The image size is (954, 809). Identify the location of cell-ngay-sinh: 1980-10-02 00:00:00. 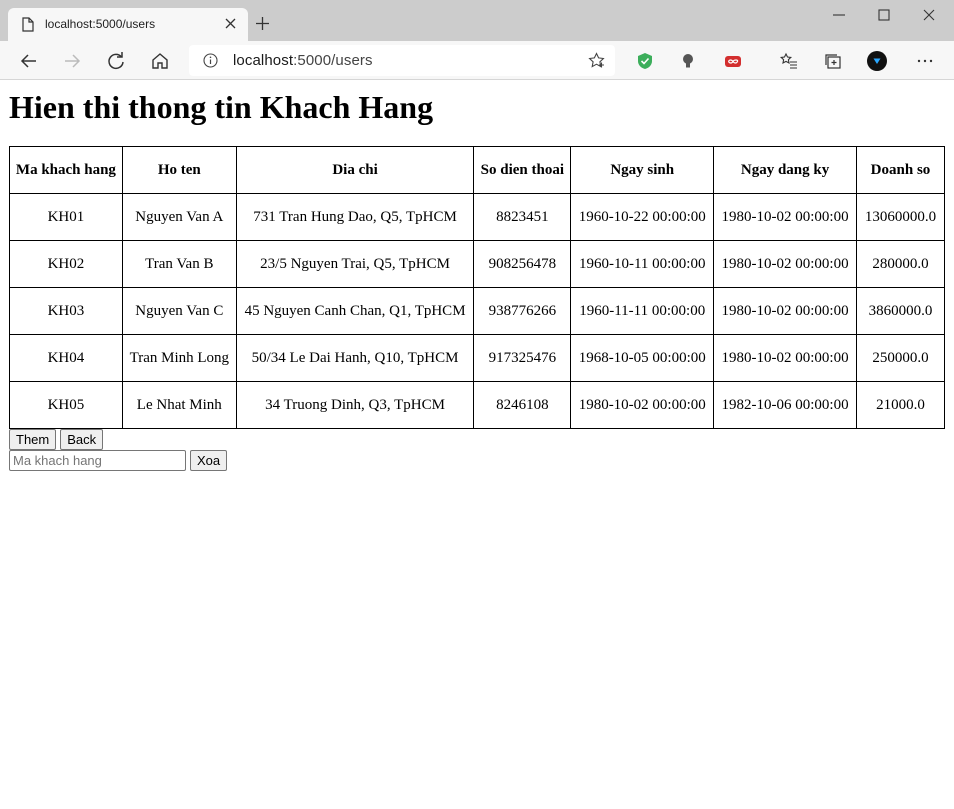
(642, 405).